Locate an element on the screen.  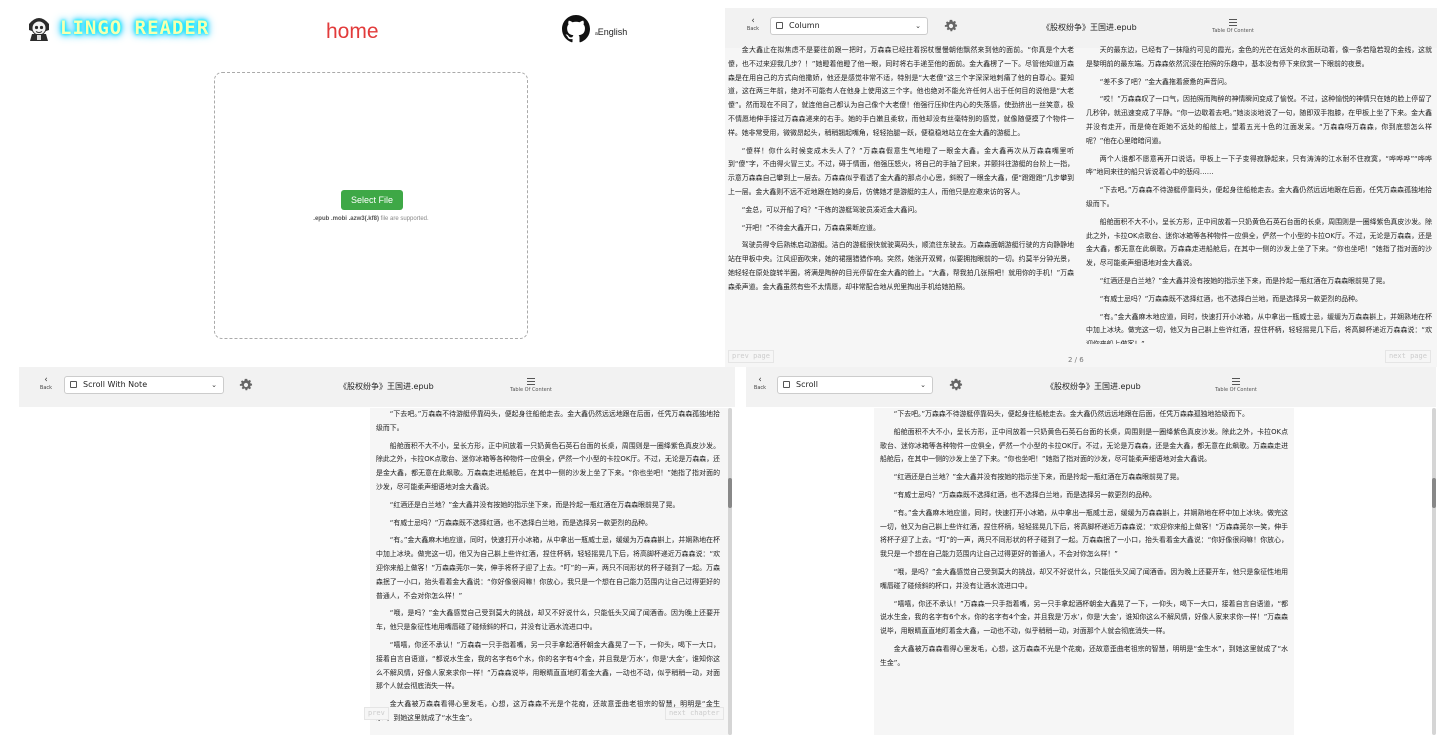
paragraph: “金总，可以开船了吗？”干练的游艇驾驶员凑近金大鑫问。 is located at coordinates (831, 209).